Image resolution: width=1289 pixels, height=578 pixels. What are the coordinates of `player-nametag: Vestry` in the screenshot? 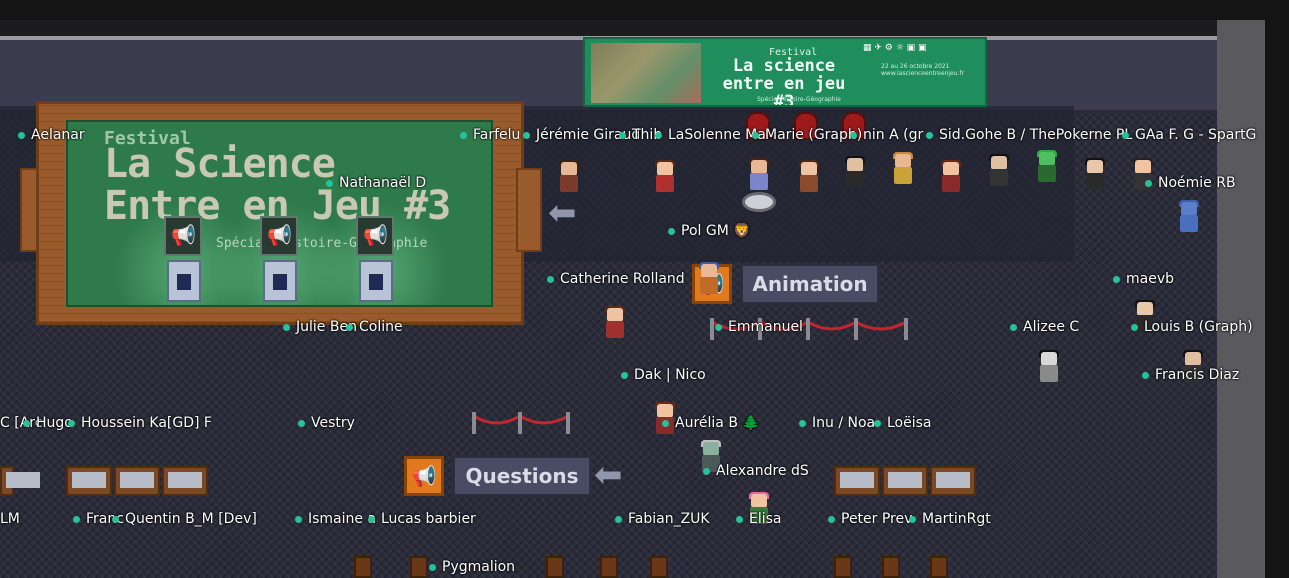 It's located at (326, 423).